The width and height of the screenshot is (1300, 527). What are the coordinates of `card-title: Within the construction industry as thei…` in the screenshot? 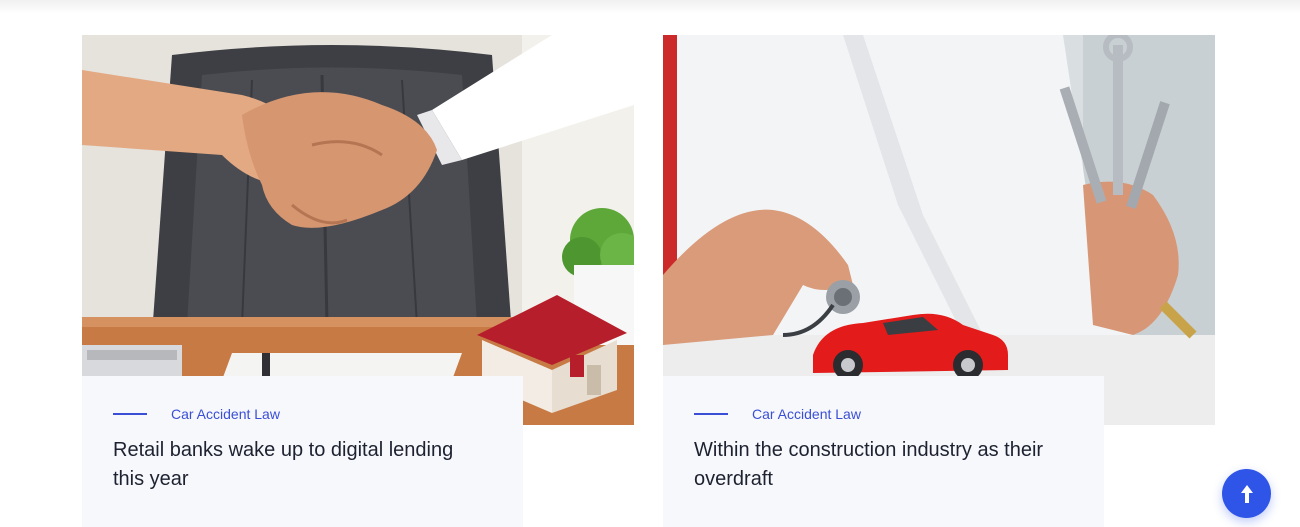 It's located at (874, 465).